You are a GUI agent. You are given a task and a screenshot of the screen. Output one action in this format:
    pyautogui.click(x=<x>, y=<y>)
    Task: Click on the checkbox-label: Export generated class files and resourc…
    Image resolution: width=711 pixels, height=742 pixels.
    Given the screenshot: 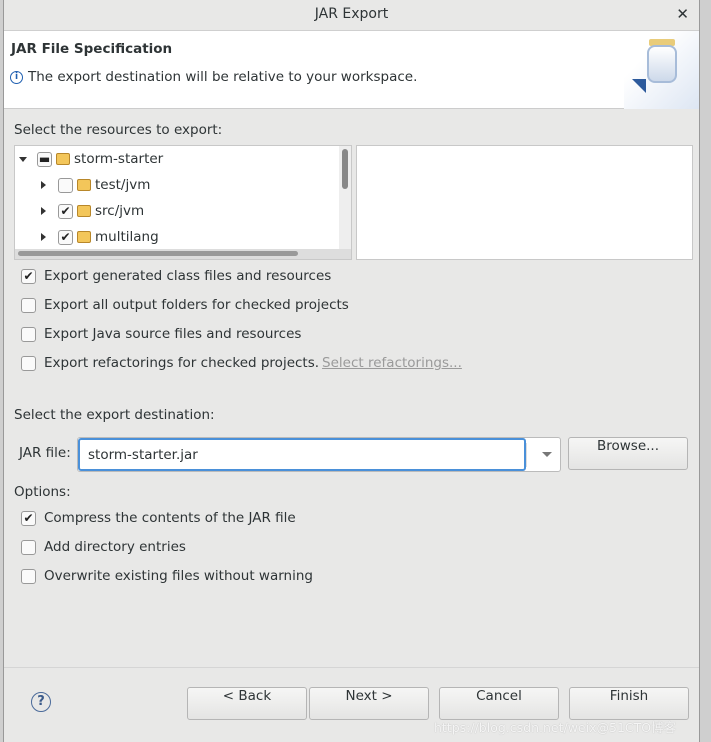 What is the action you would take?
    pyautogui.click(x=188, y=276)
    